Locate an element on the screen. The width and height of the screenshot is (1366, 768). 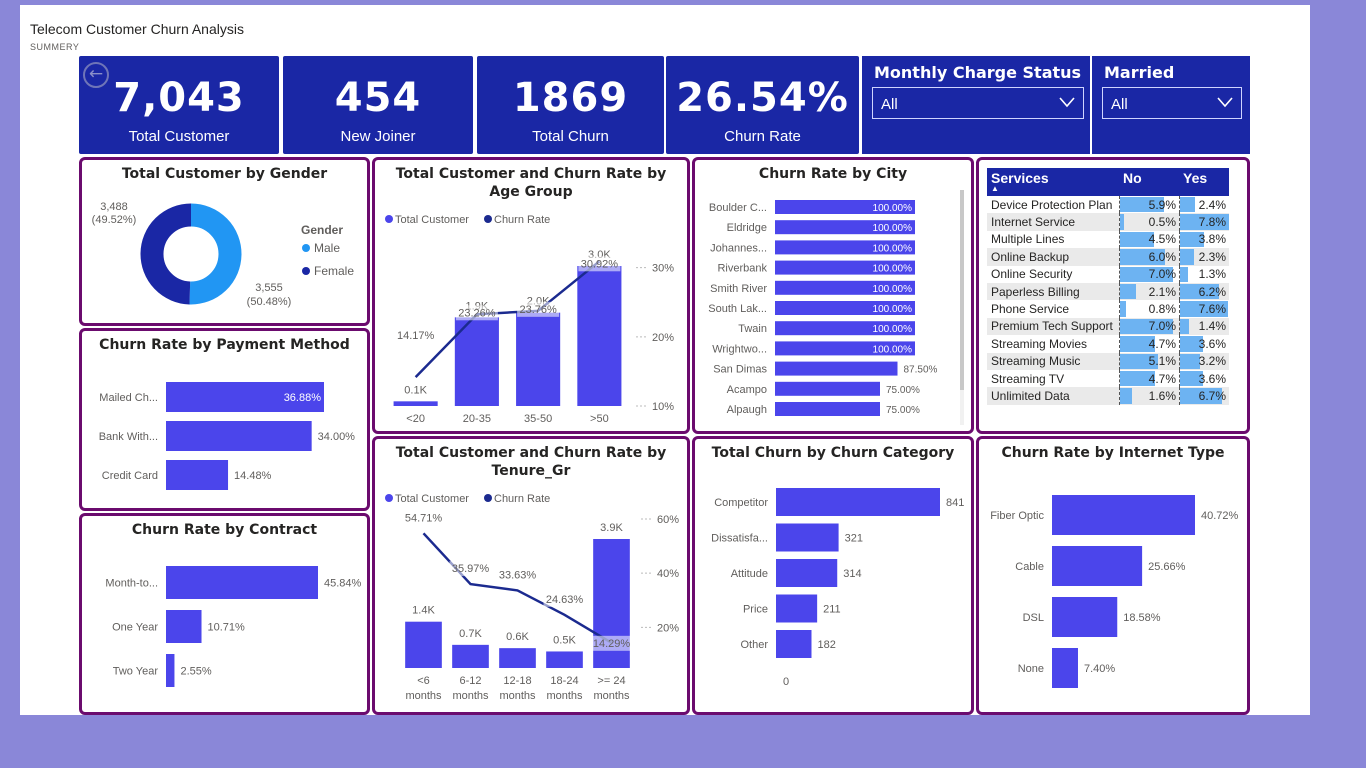
table-row: Paperless Billing 2.1% 6.2% is located at coordinates (1108, 291).